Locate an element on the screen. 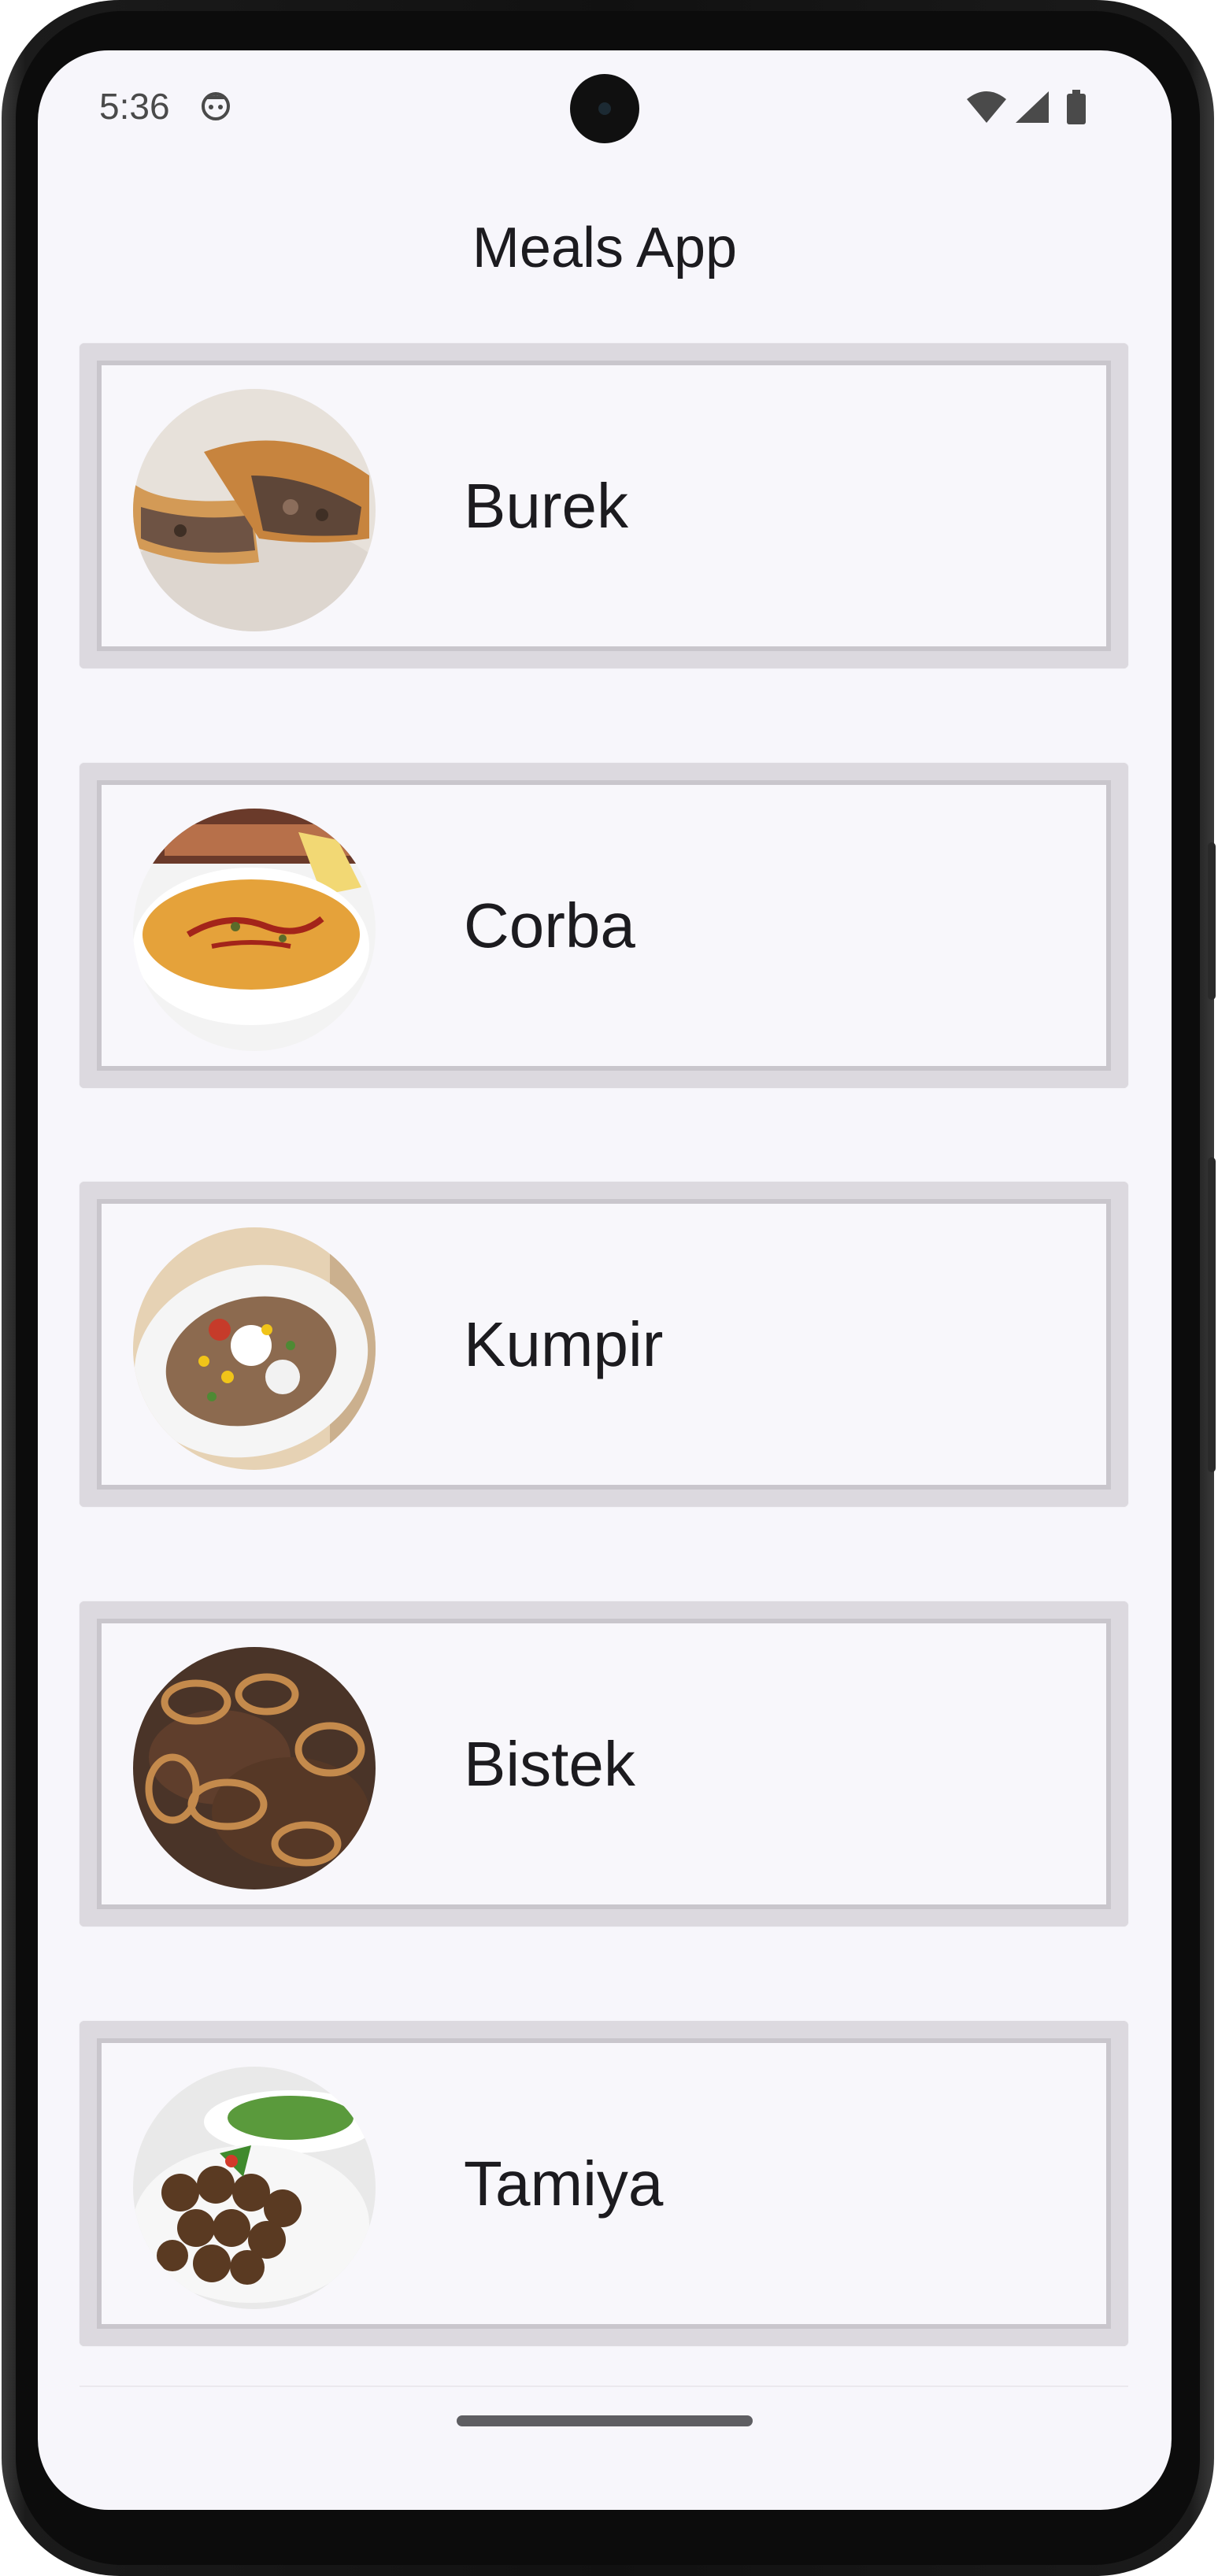 This screenshot has width=1218, height=2576. meal-image-tamiya is located at coordinates (255, 2188).